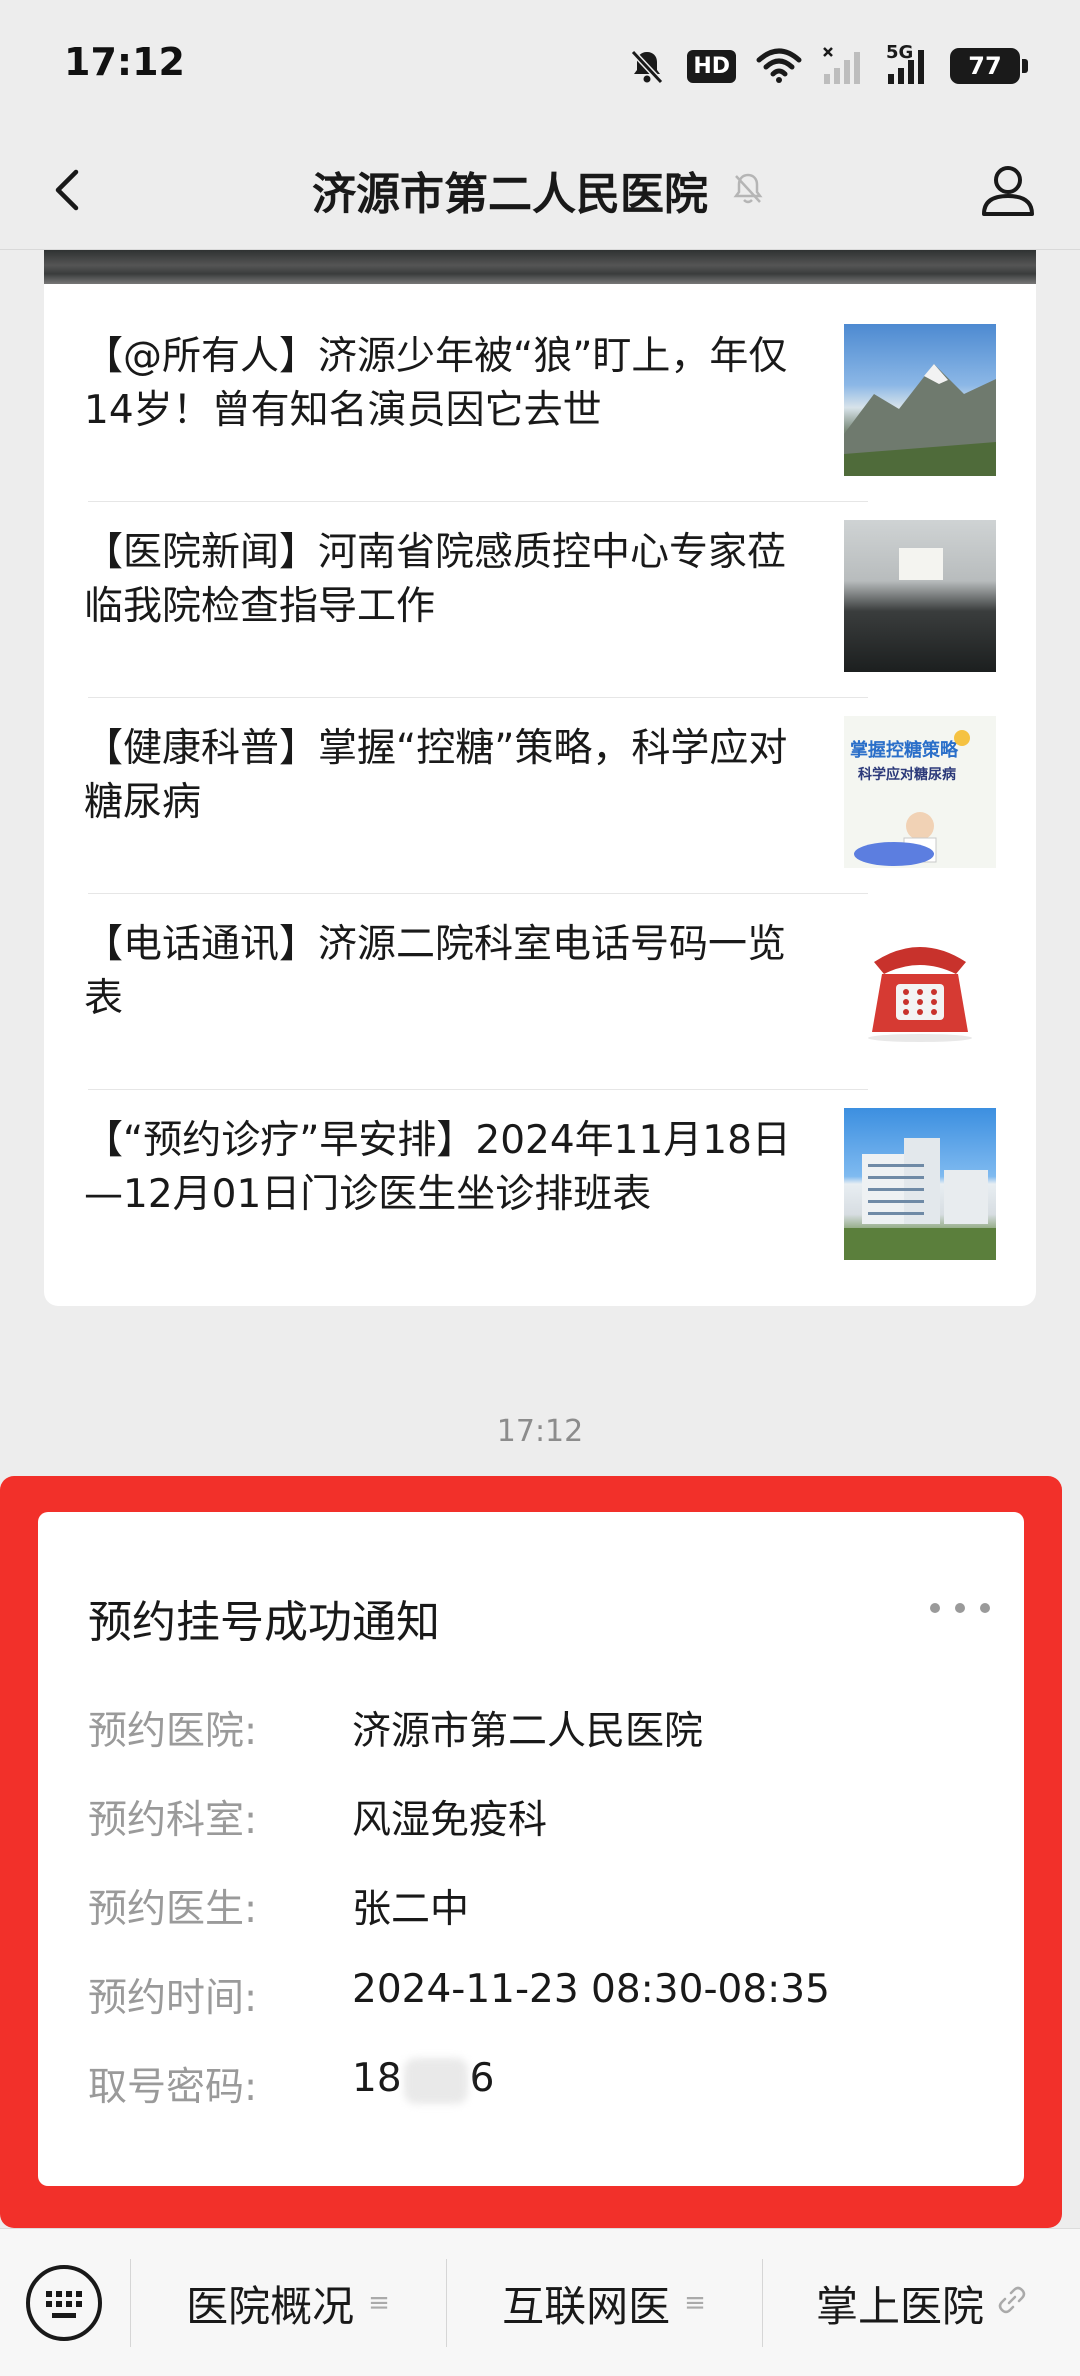 Image resolution: width=1080 pixels, height=2376 pixels. What do you see at coordinates (900, 52) in the screenshot?
I see `network-label: 5G` at bounding box center [900, 52].